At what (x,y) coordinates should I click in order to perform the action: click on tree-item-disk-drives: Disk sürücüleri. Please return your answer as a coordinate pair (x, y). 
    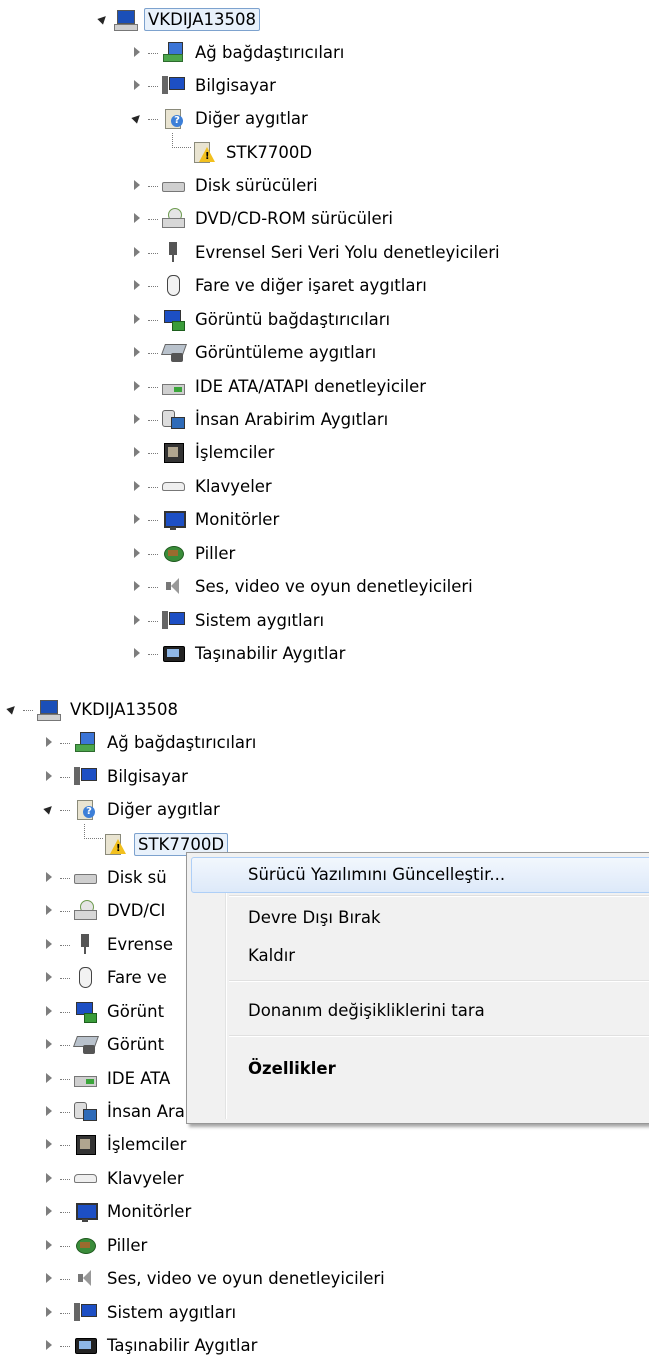
    Looking at the image, I should click on (225, 185).